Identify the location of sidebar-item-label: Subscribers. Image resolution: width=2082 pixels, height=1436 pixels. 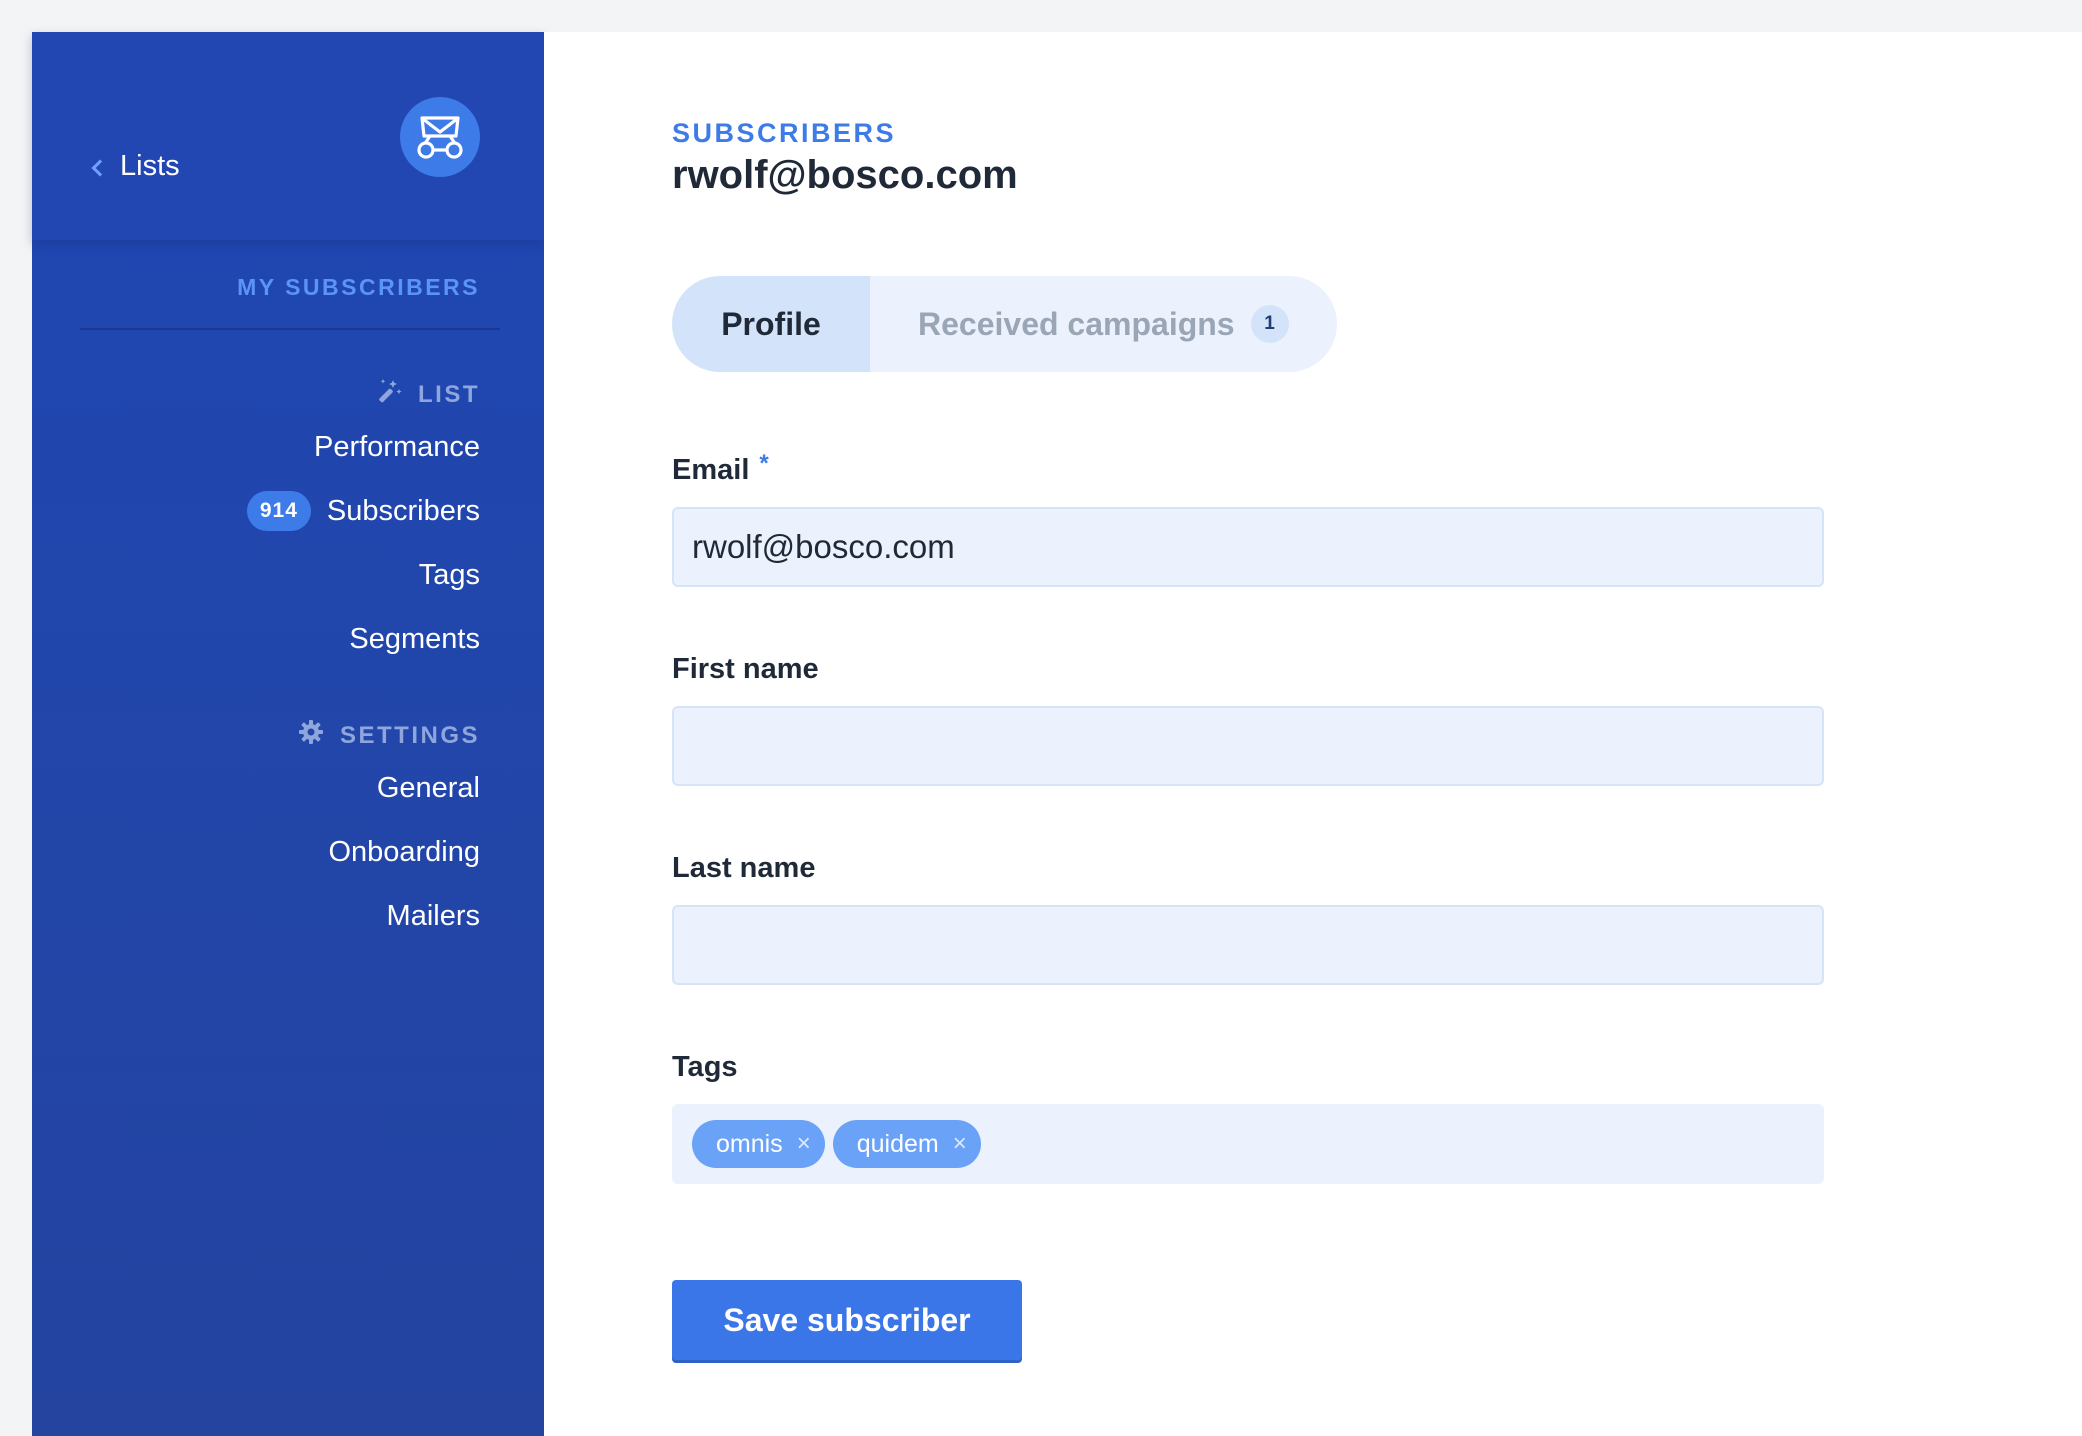
(403, 510).